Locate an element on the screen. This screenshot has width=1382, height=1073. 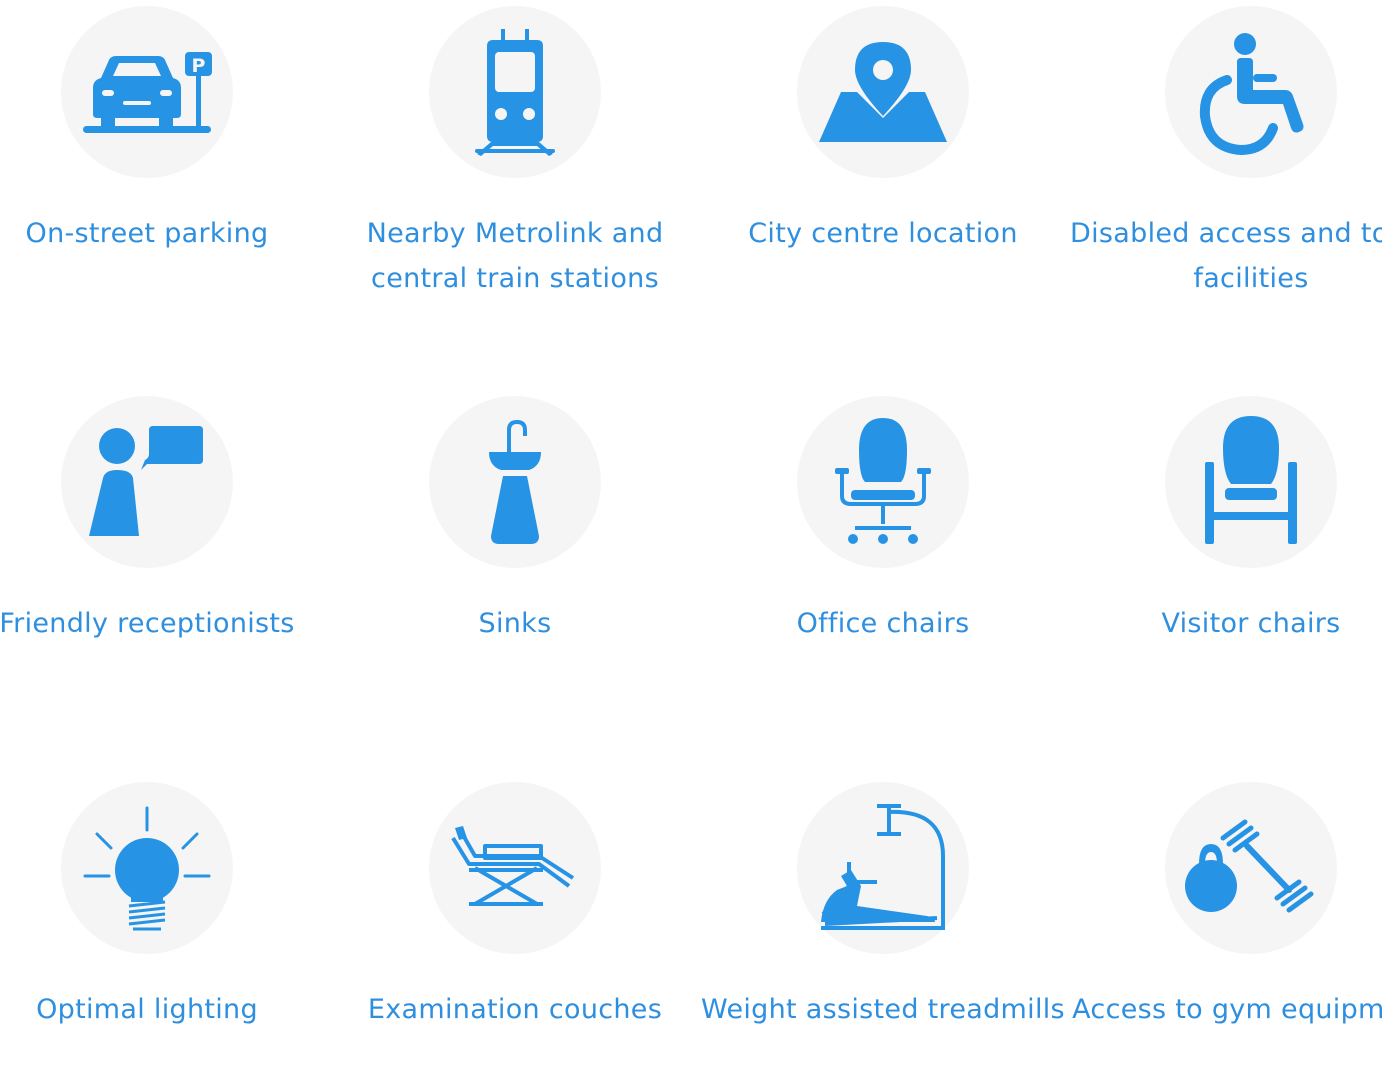
feature-label: Office chairs is located at coordinates (883, 623).